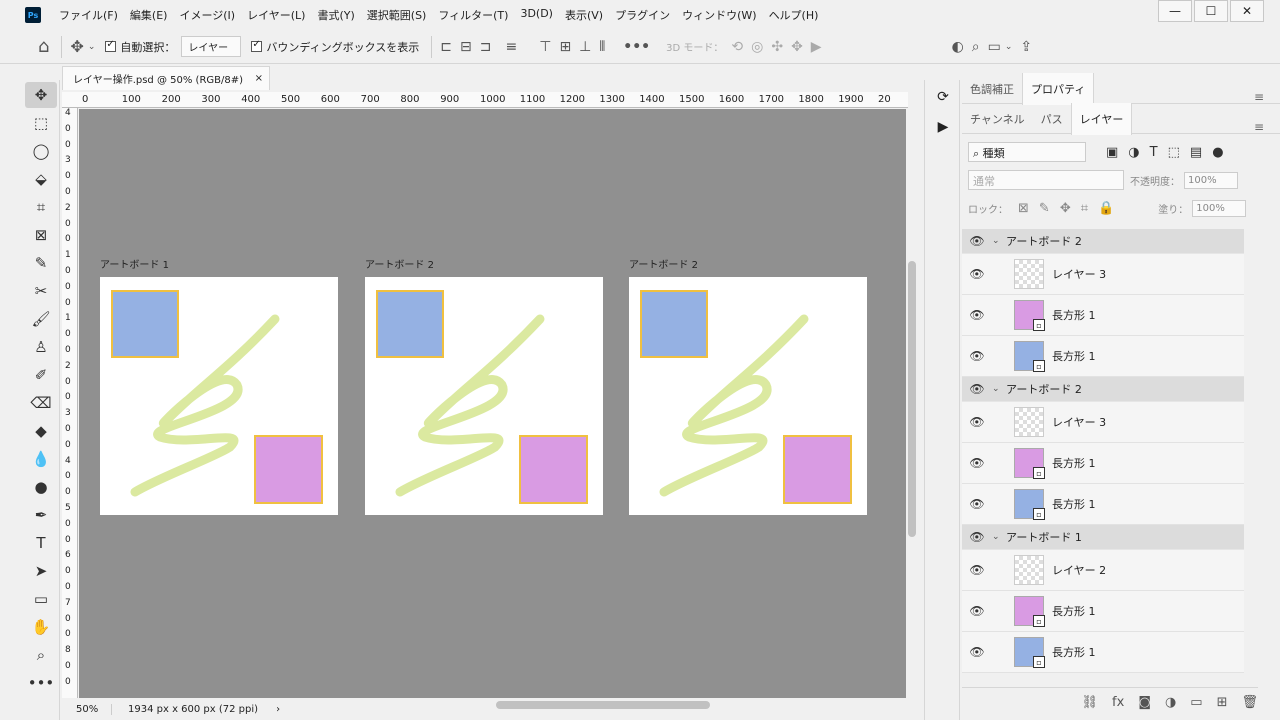 The width and height of the screenshot is (1280, 720). What do you see at coordinates (211, 46) in the screenshot?
I see `auto-select-target-dropdown: レイヤー` at bounding box center [211, 46].